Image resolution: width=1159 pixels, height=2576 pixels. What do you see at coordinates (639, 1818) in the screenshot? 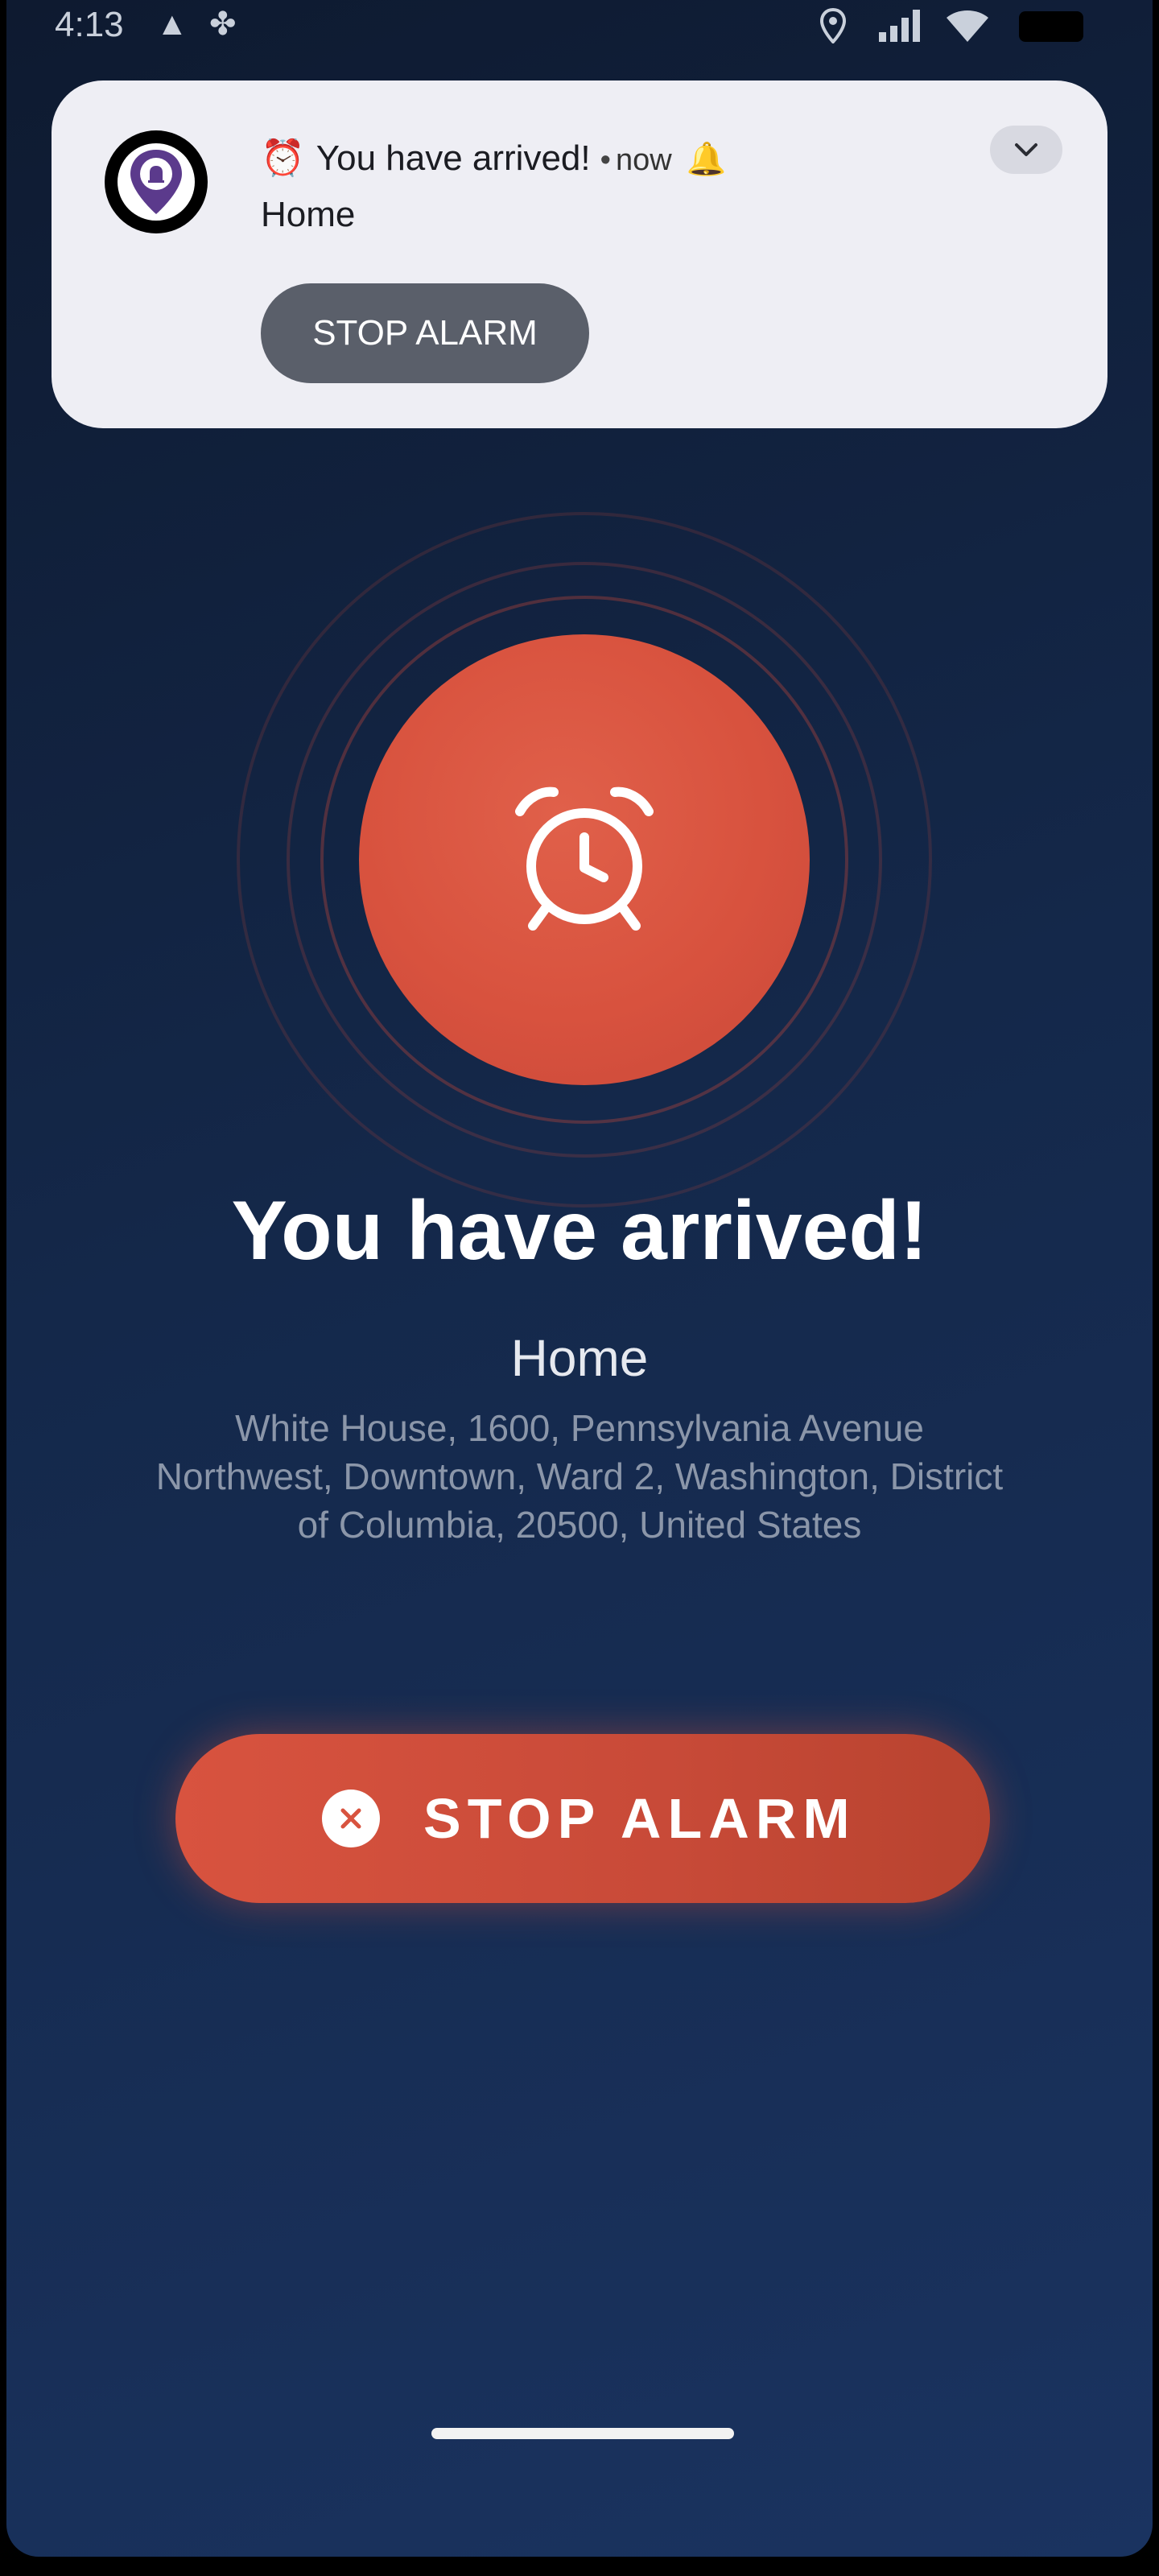
I see `stop-alarm-label: STOP ALARM` at bounding box center [639, 1818].